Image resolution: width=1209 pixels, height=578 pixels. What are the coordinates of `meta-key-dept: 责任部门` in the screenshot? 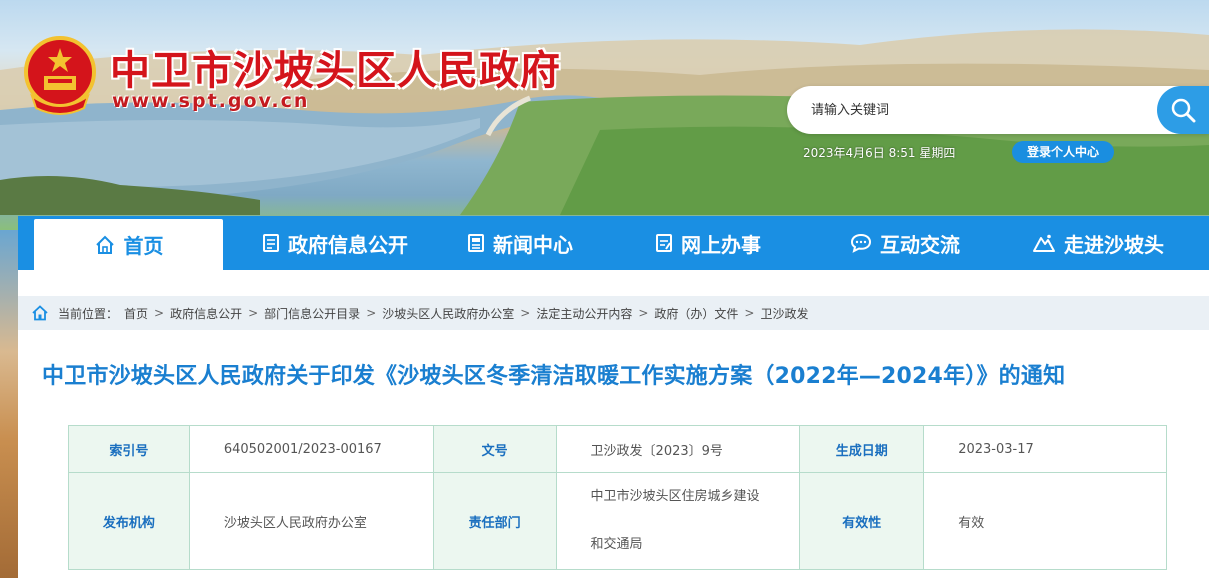 It's located at (494, 521).